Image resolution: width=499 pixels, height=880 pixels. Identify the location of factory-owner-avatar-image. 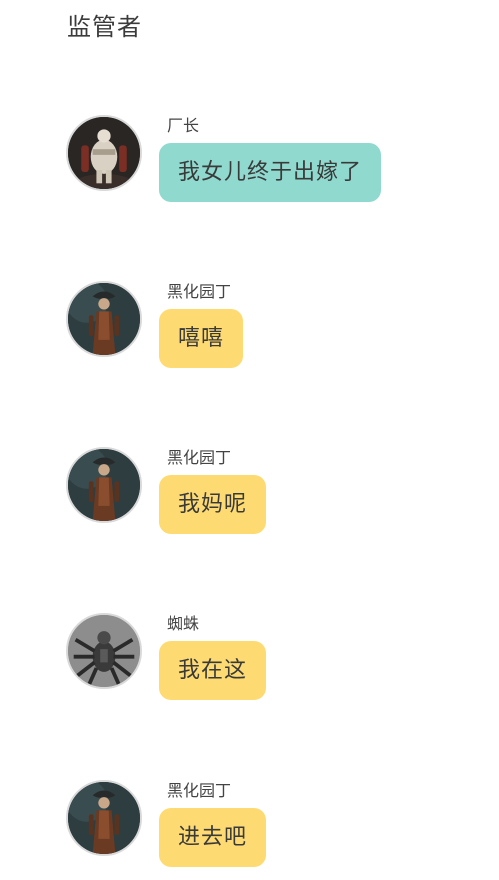
(104, 153).